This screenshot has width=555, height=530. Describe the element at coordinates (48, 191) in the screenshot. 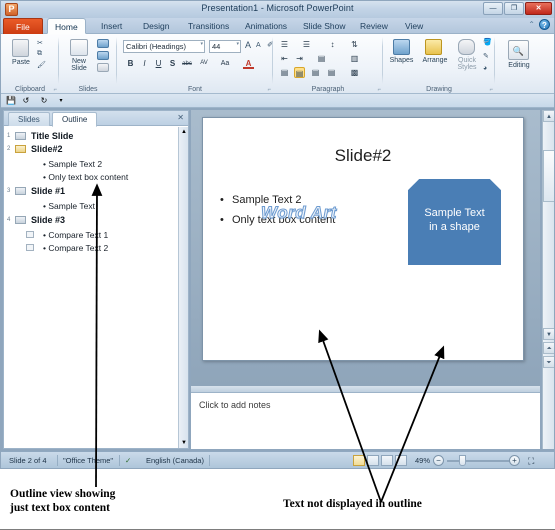

I see `outline-slide-title: Slide #1` at that location.